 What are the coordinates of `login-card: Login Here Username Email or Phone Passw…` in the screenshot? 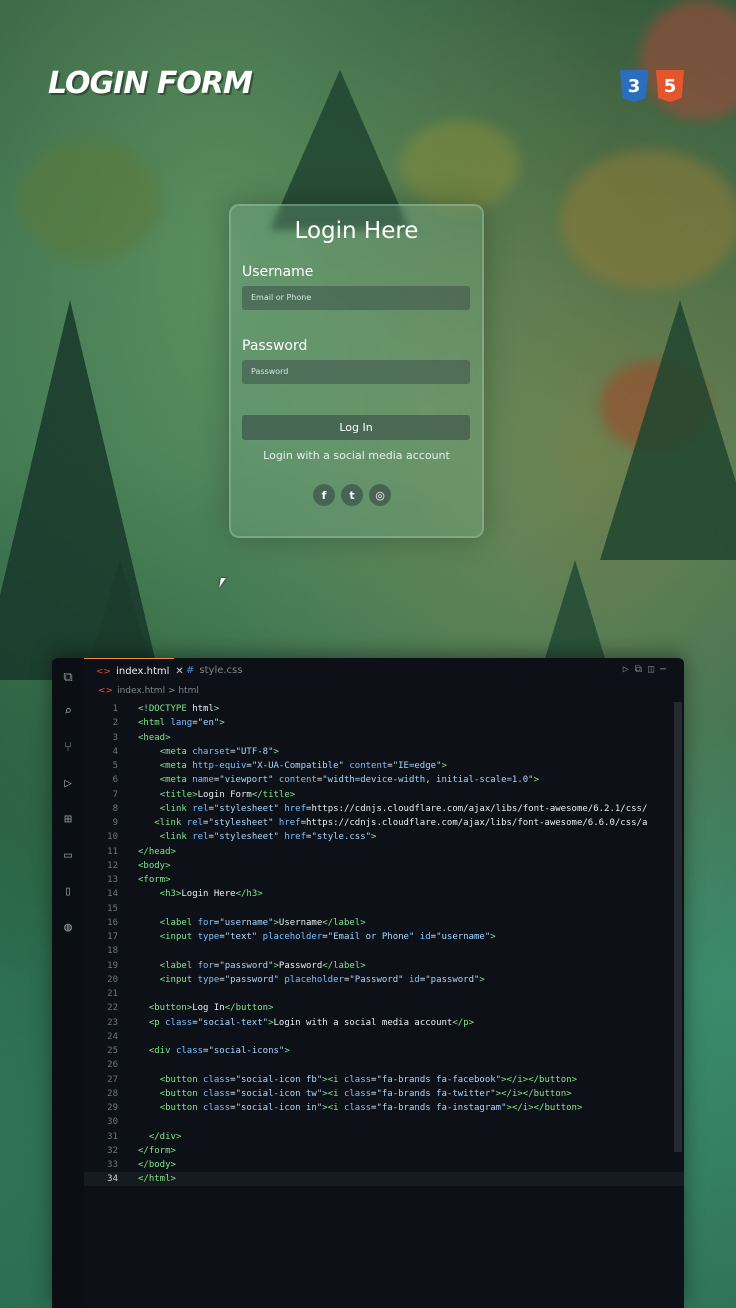 It's located at (356, 371).